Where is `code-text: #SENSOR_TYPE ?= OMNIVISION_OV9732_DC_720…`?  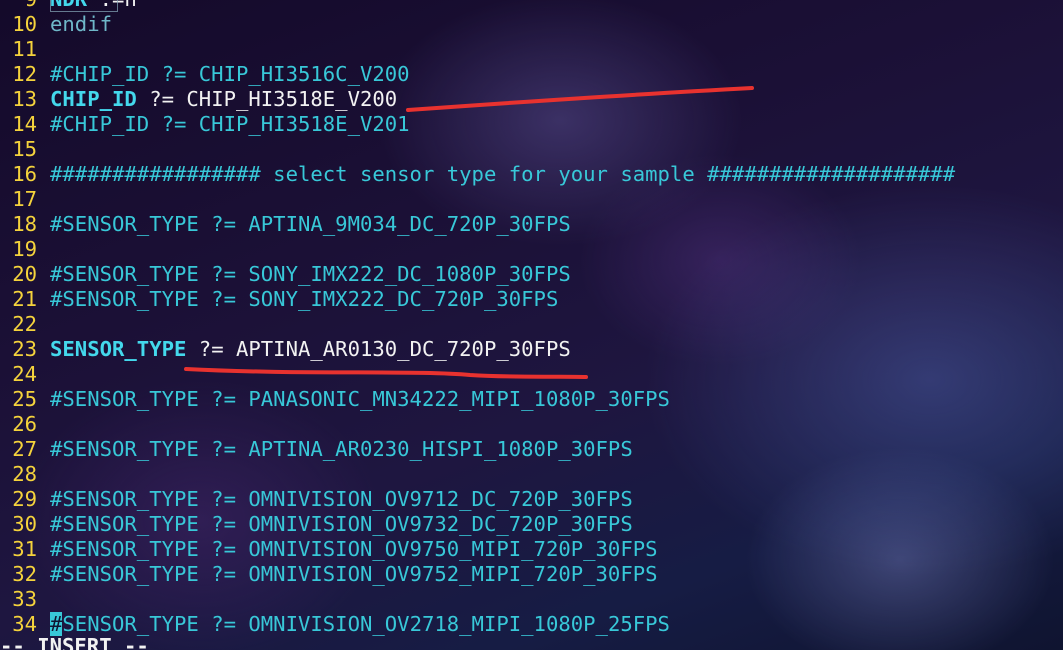 code-text: #SENSOR_TYPE ?= OMNIVISION_OV9732_DC_720… is located at coordinates (341, 524).